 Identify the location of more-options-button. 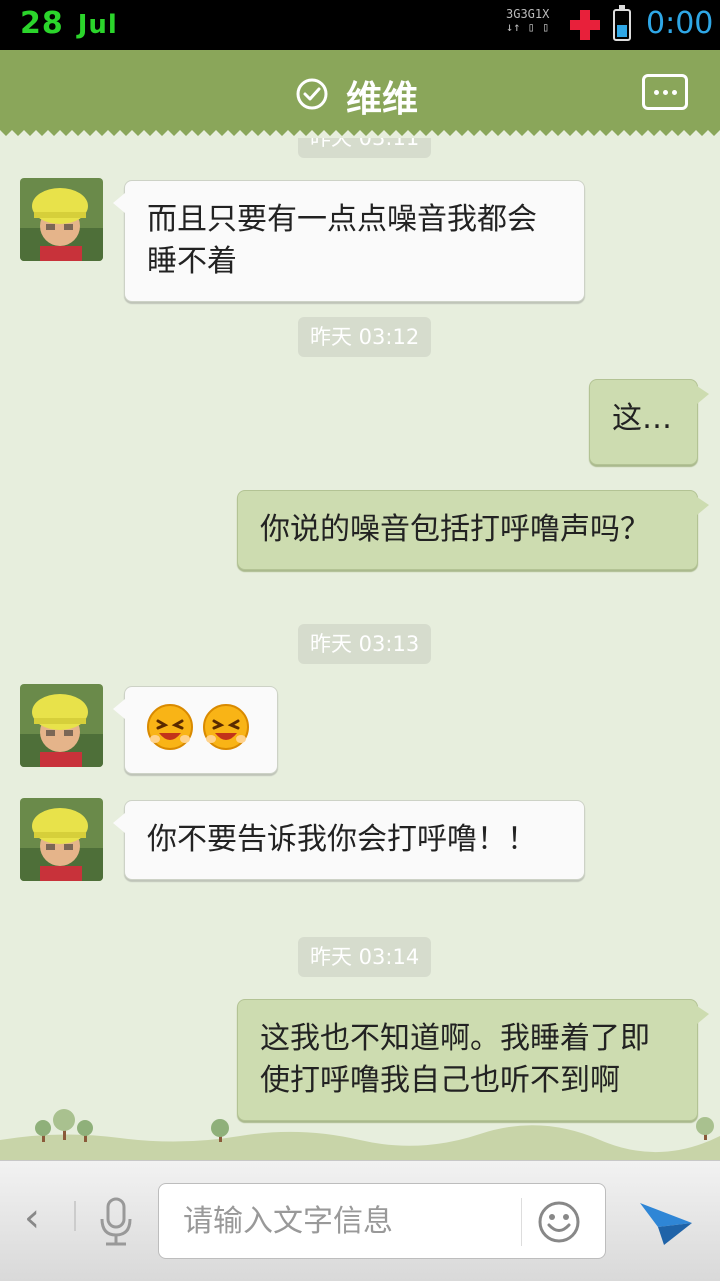
(665, 92).